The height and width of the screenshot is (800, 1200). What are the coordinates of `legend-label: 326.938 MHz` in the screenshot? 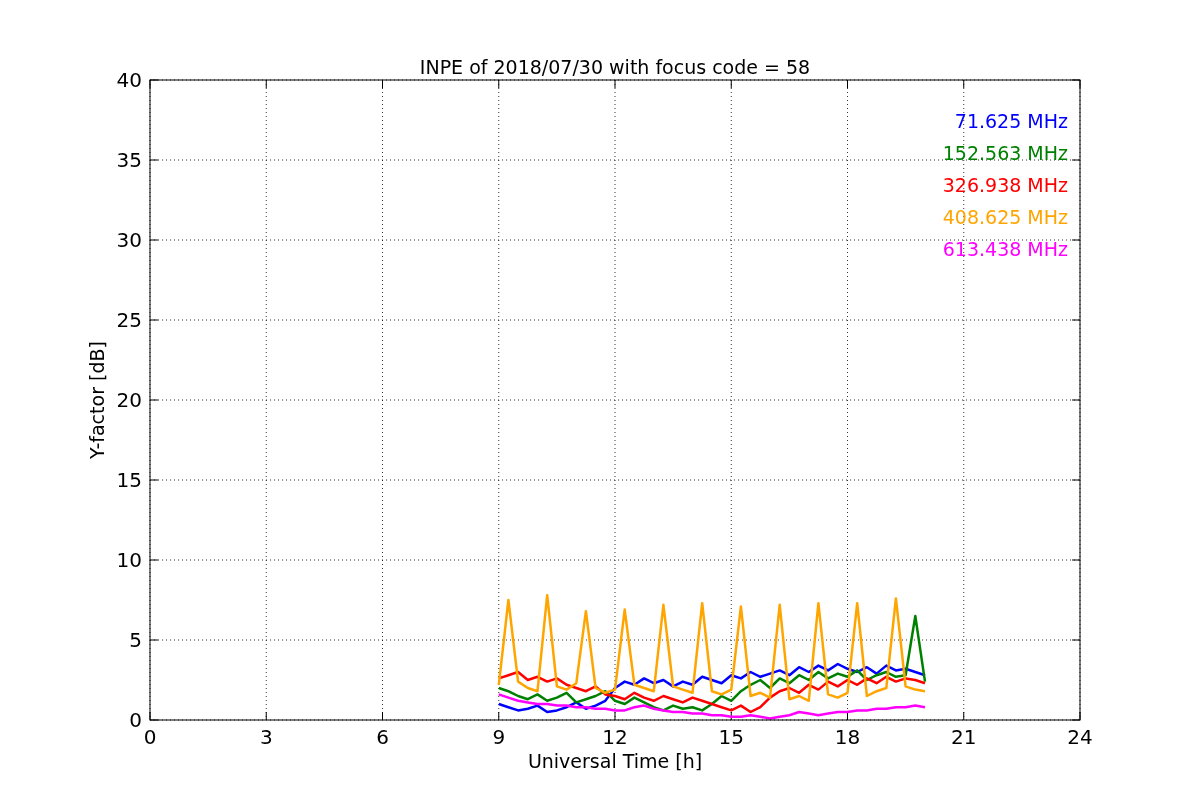 It's located at (1005, 185).